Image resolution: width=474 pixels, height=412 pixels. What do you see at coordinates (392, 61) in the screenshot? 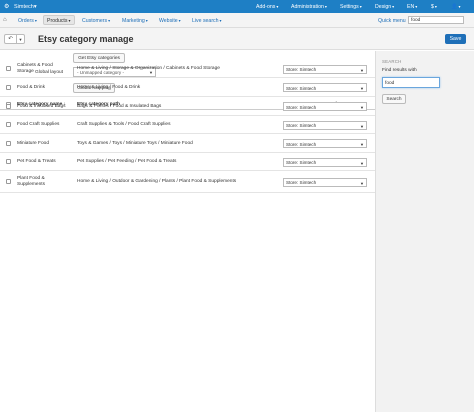
I see `sidebar-title: SEARCH` at bounding box center [392, 61].